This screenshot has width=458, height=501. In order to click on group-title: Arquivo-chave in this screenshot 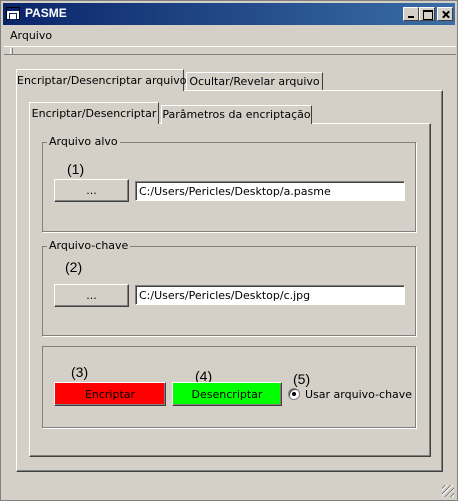, I will do `click(89, 245)`.